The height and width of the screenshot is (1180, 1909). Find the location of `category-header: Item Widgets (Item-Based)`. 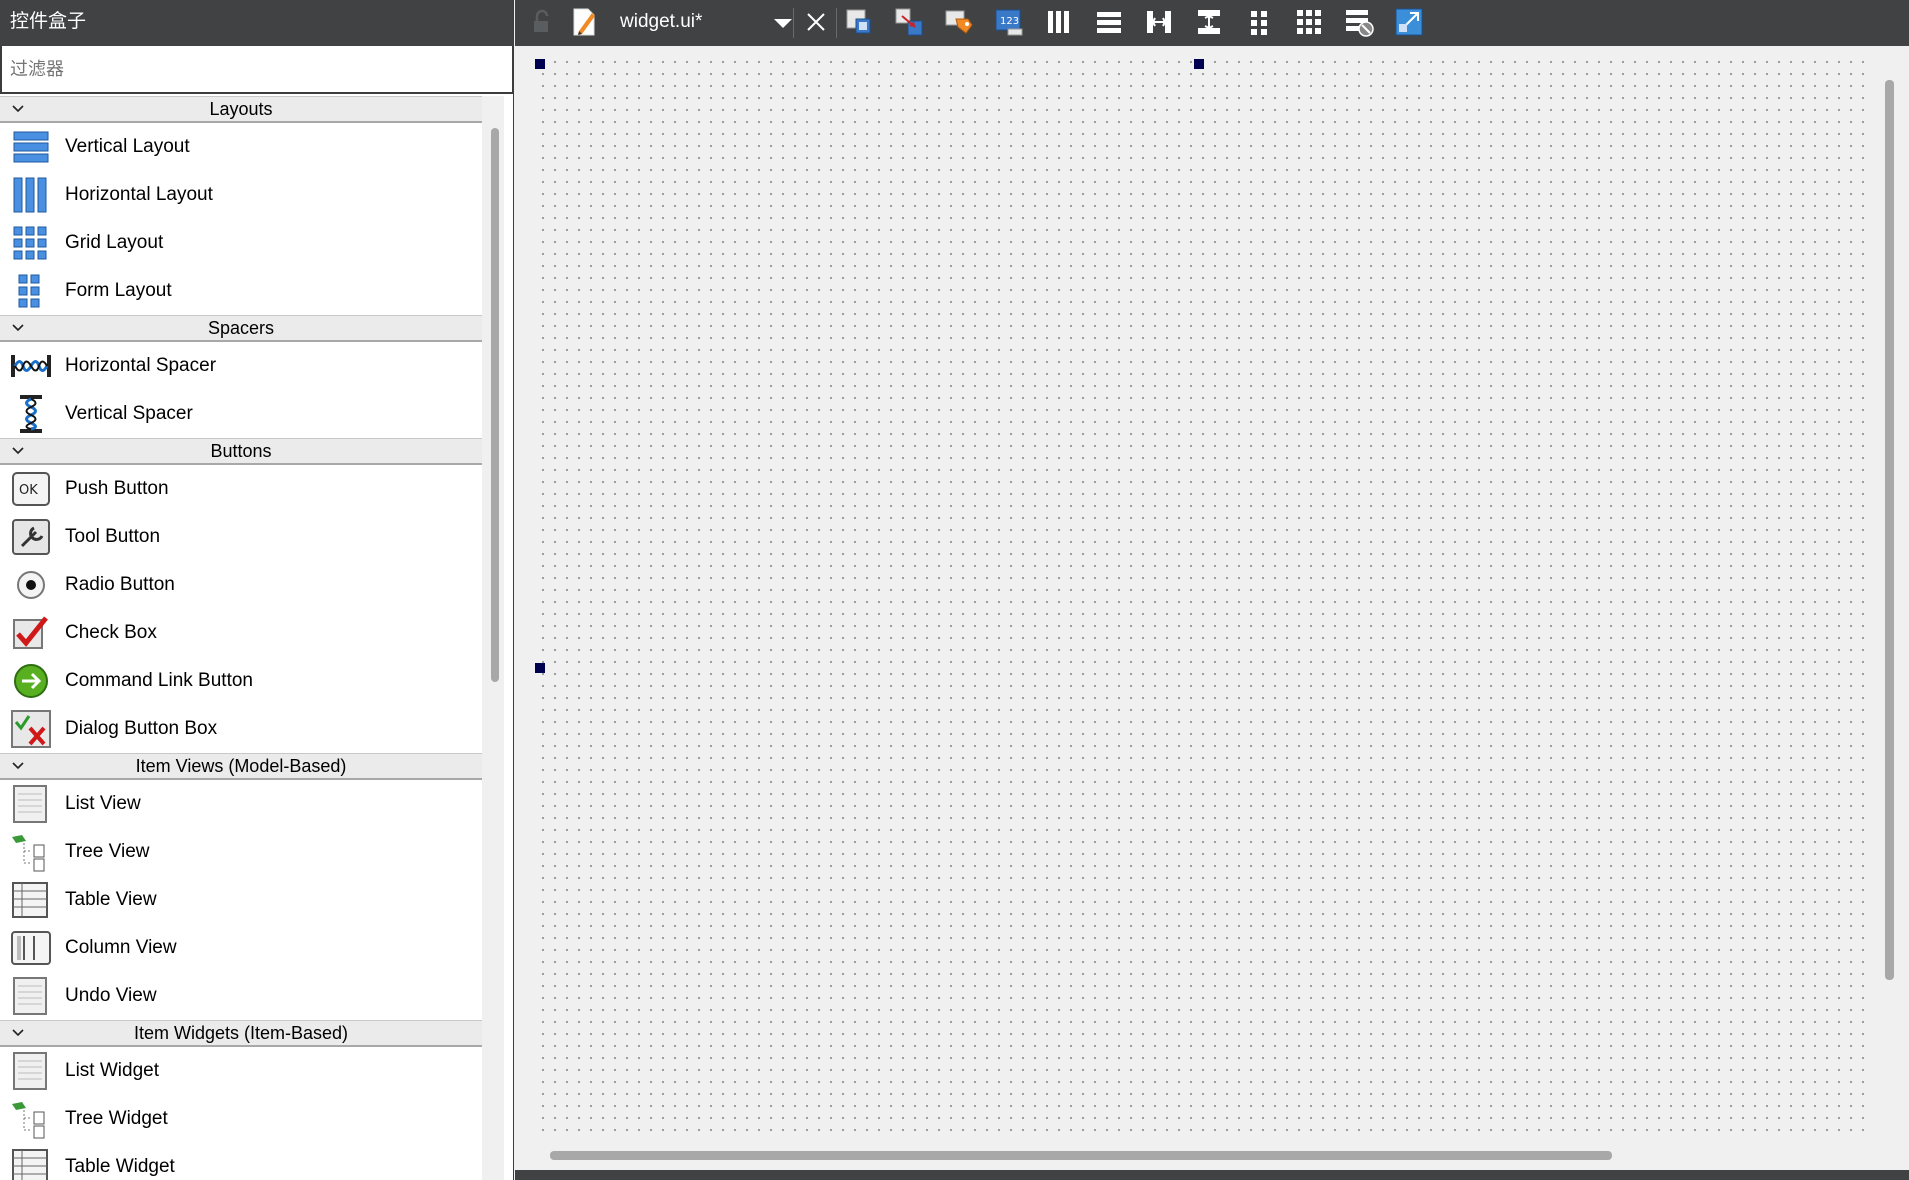

category-header: Item Widgets (Item-Based) is located at coordinates (241, 1033).